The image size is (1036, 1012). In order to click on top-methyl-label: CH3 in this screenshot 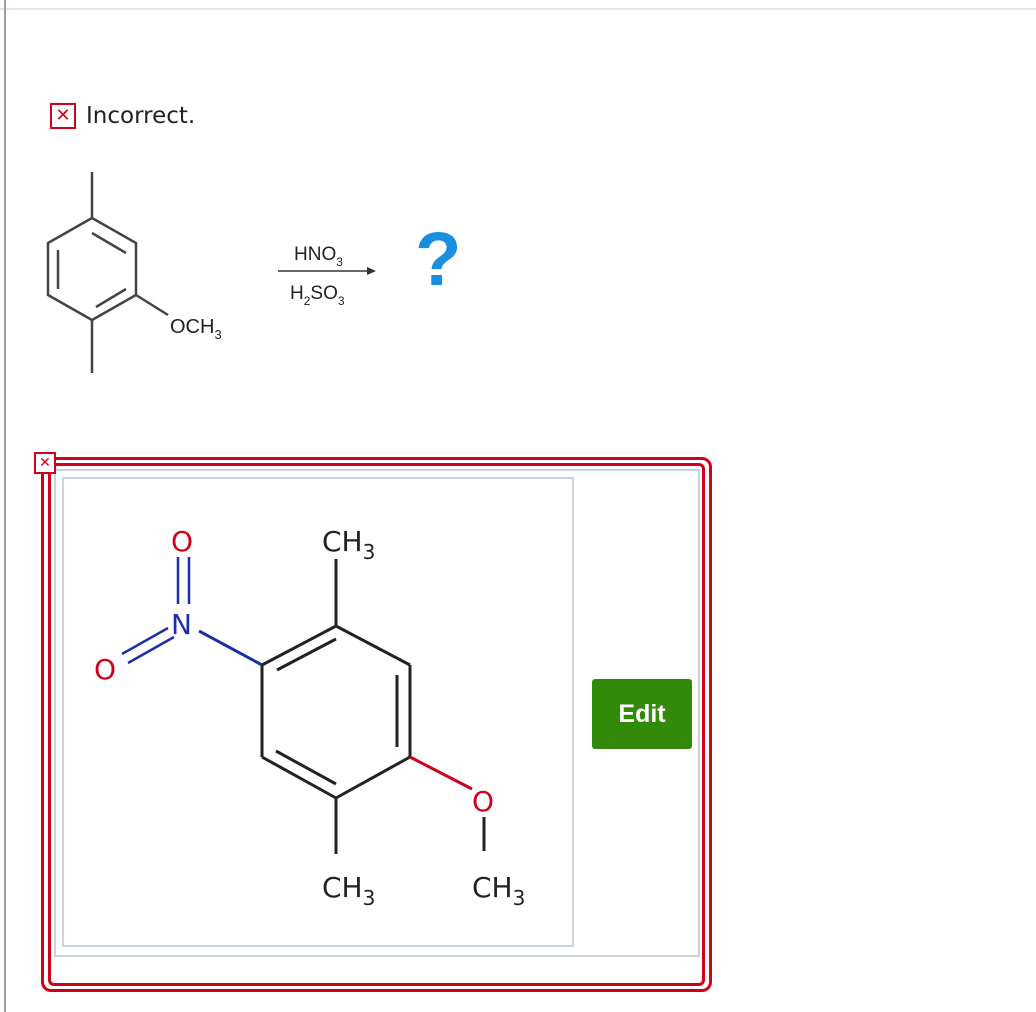, I will do `click(348, 544)`.